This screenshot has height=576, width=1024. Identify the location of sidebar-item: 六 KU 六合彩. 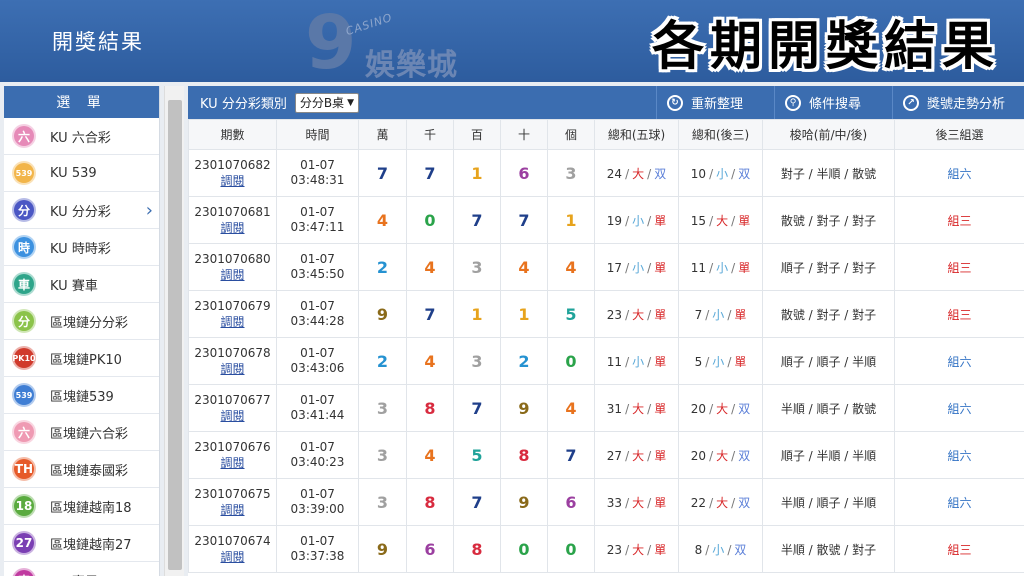
(81, 136).